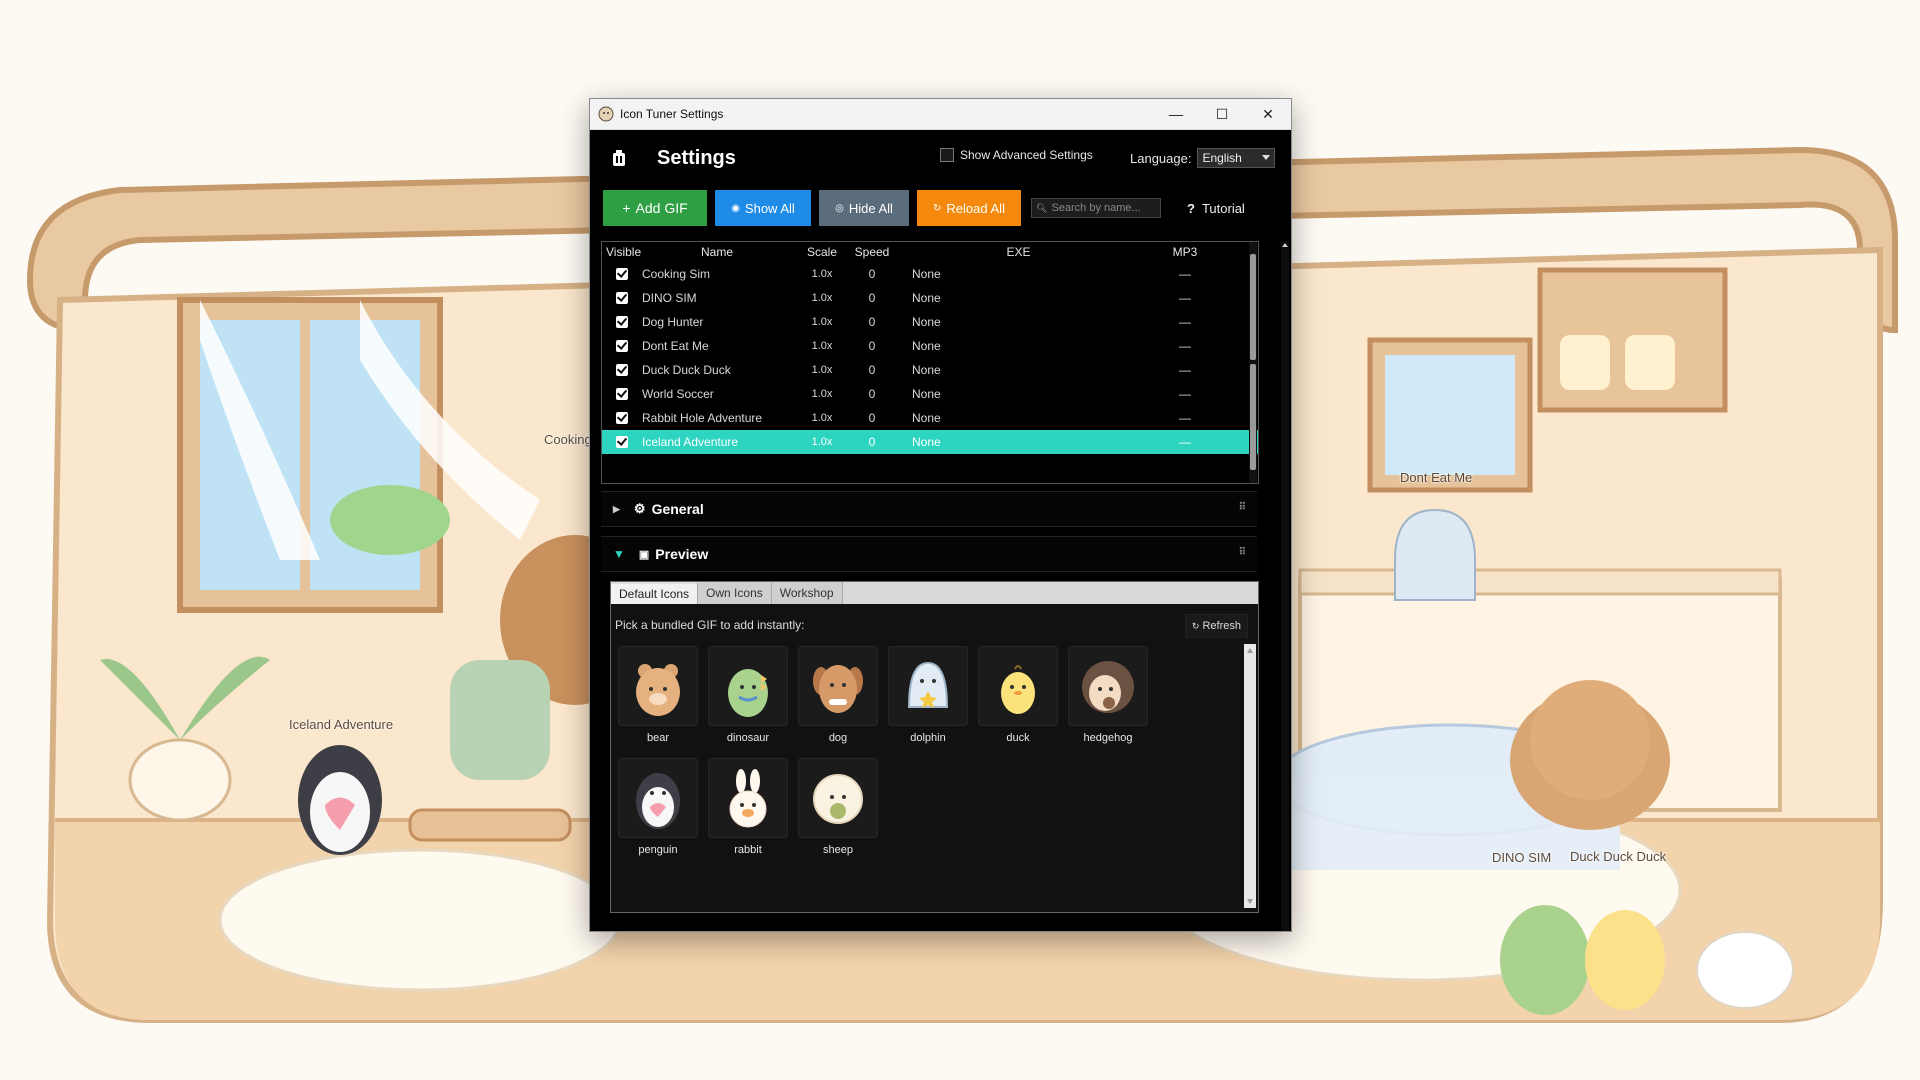  Describe the element at coordinates (717, 252) in the screenshot. I see `col-name: Name` at that location.